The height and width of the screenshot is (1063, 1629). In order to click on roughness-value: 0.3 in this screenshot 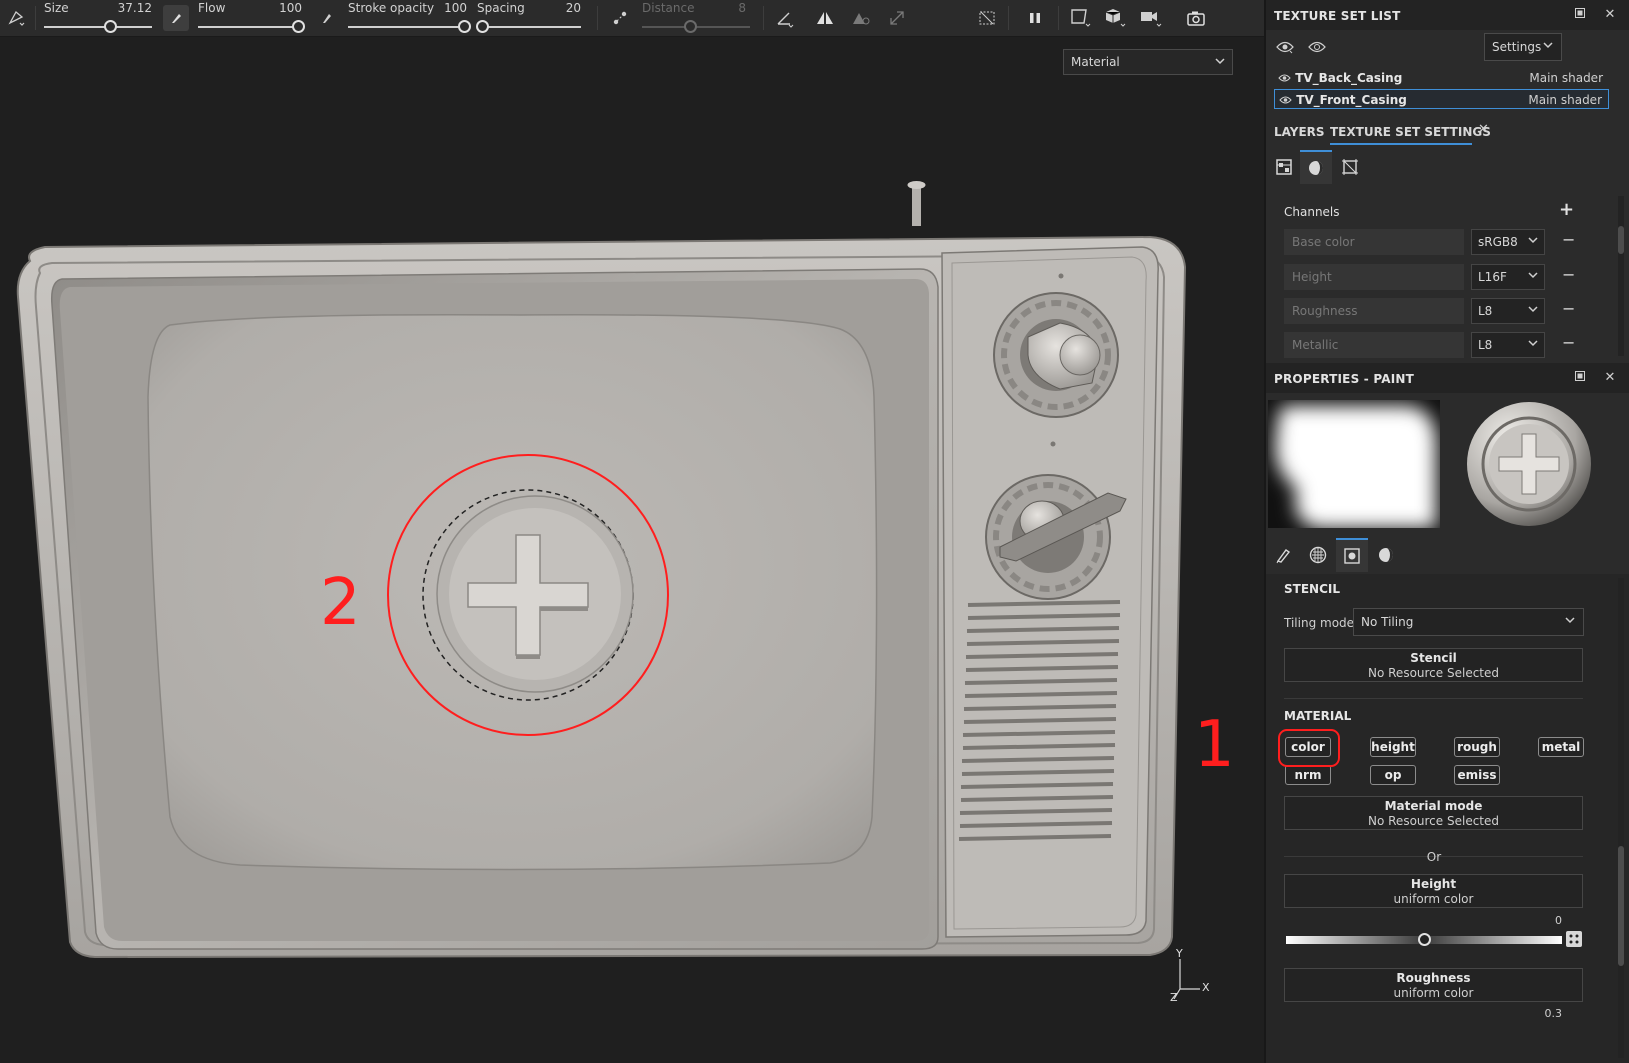, I will do `click(1534, 1013)`.